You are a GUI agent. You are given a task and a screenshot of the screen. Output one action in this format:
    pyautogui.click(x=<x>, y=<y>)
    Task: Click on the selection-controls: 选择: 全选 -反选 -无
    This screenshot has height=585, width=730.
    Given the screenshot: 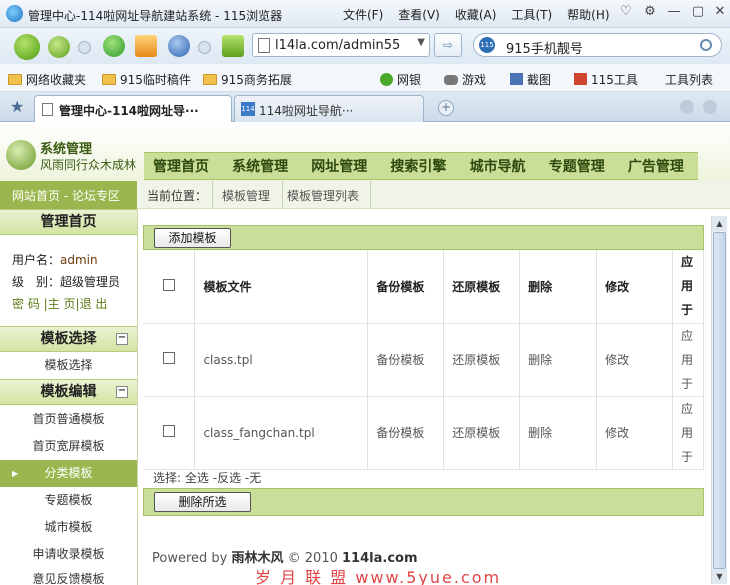 What is the action you would take?
    pyautogui.click(x=207, y=478)
    